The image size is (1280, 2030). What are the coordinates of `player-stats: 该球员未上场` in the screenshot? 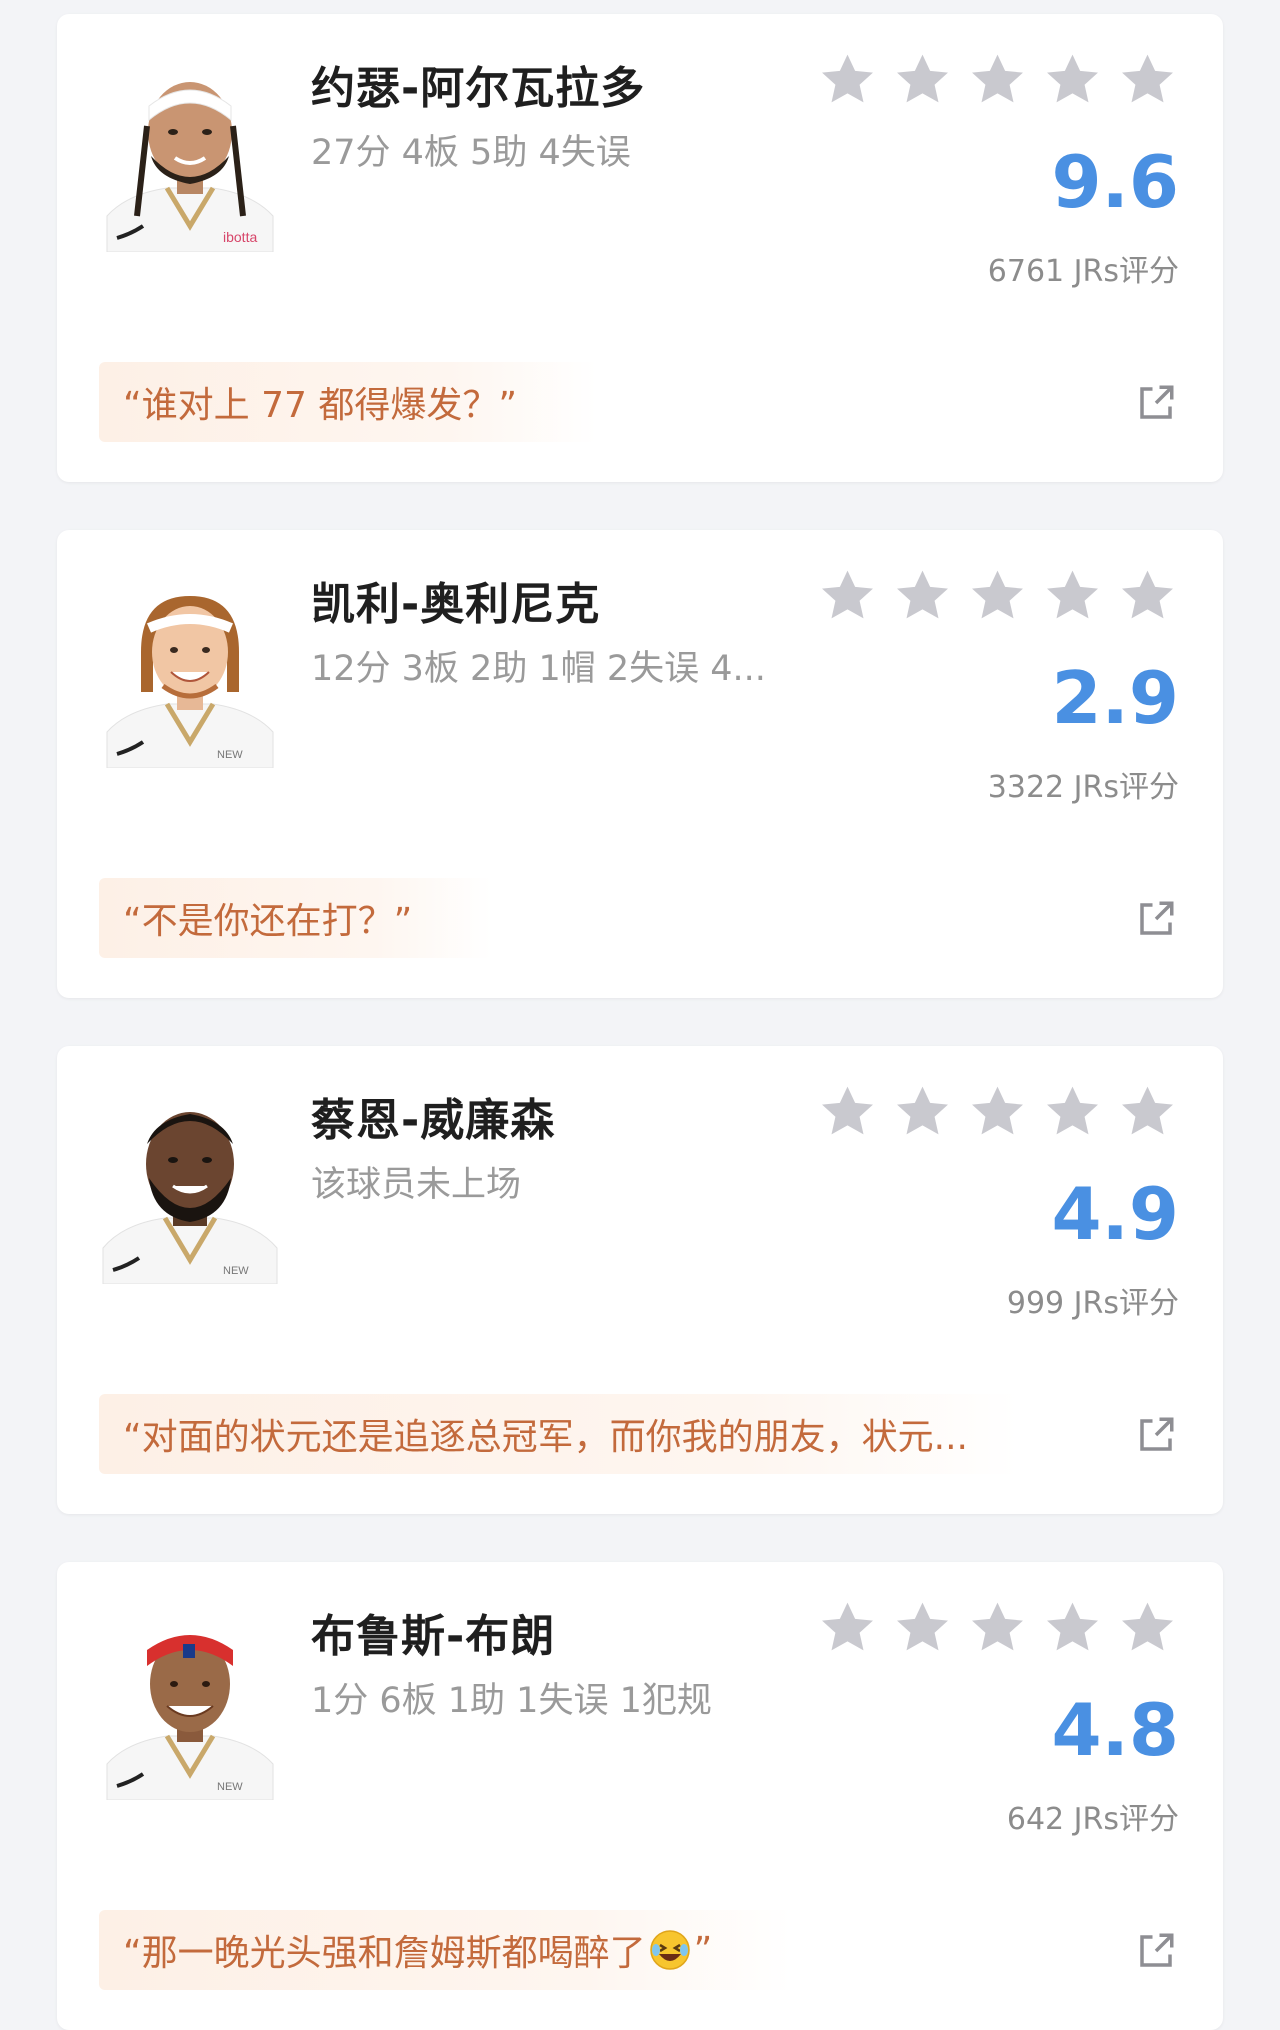 It's located at (416, 1185).